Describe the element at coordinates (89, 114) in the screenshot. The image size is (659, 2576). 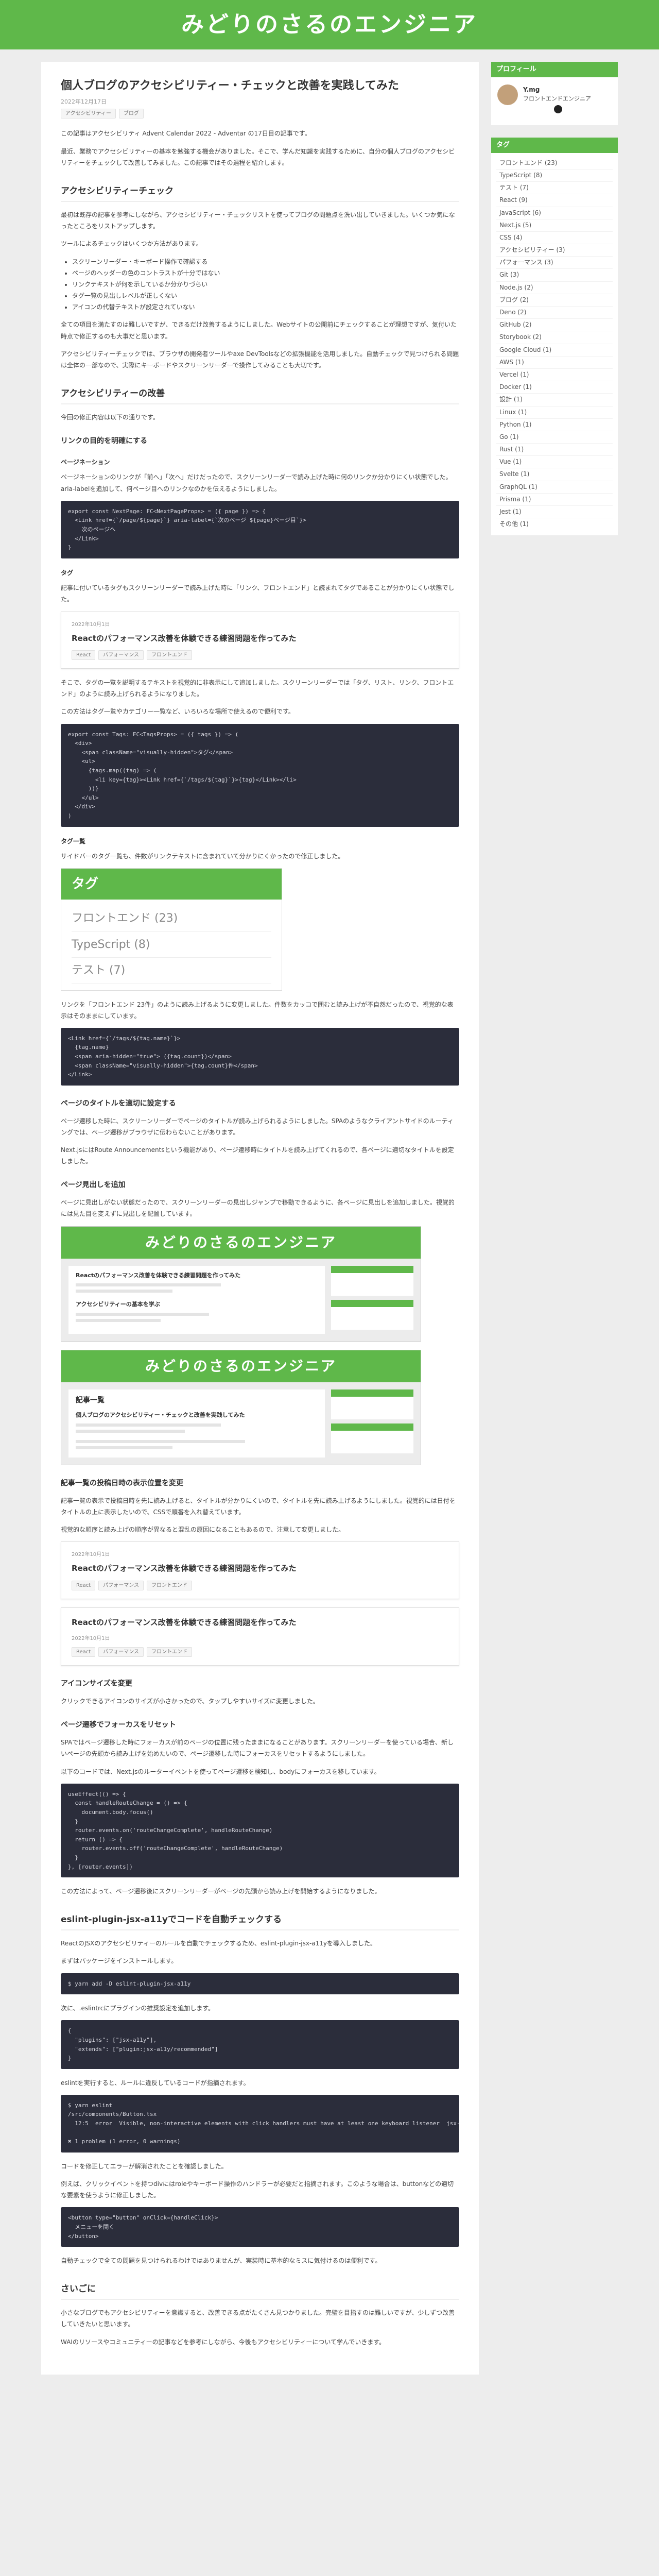
I see `post-tag: アクセシビリティー` at that location.